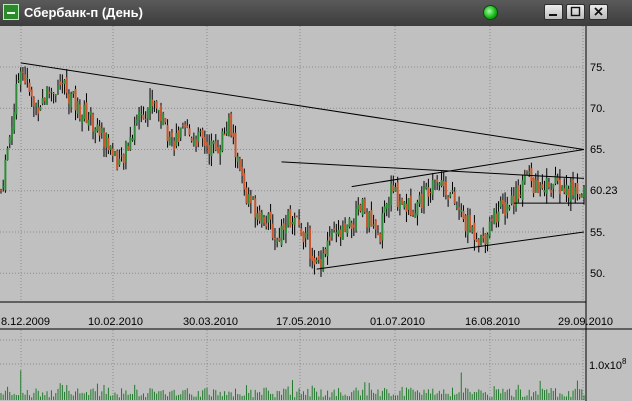 This screenshot has height=401, width=632. Describe the element at coordinates (604, 191) in the screenshot. I see `price-label-last: 60.23` at that location.